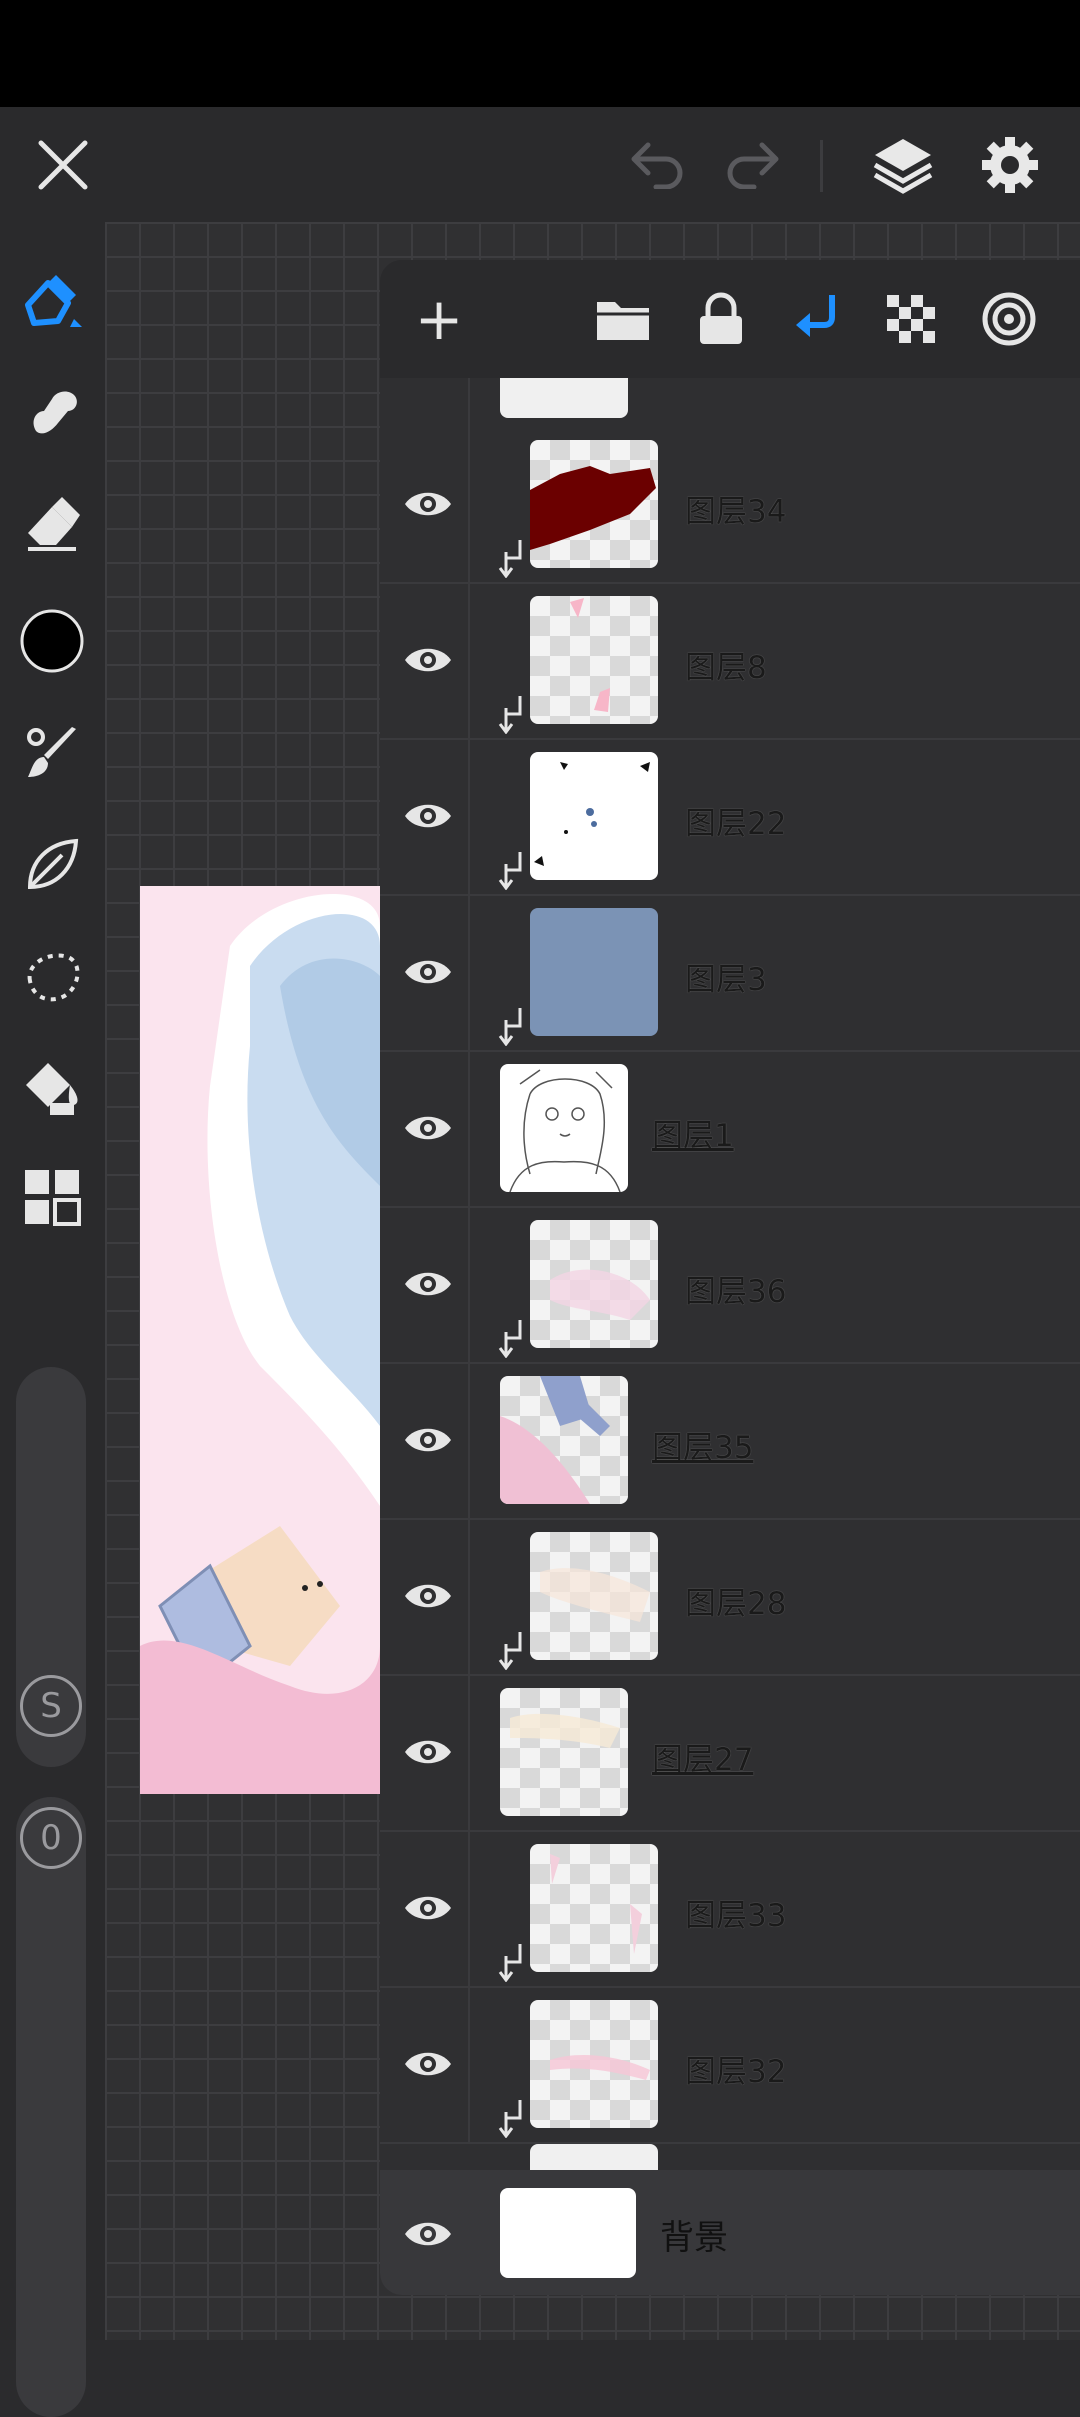  I want to click on fill-tool, so click(52, 1087).